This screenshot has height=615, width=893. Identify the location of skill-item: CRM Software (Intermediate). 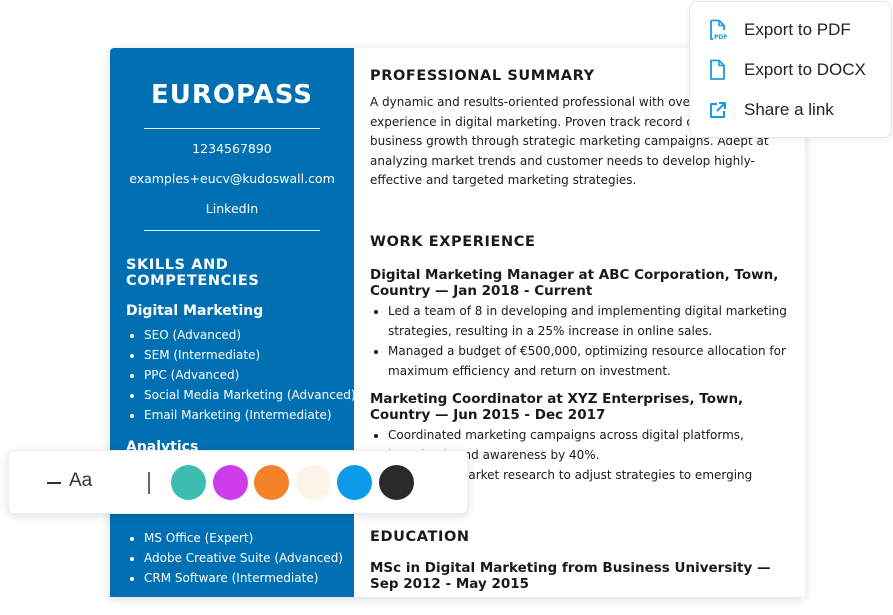
(243, 578).